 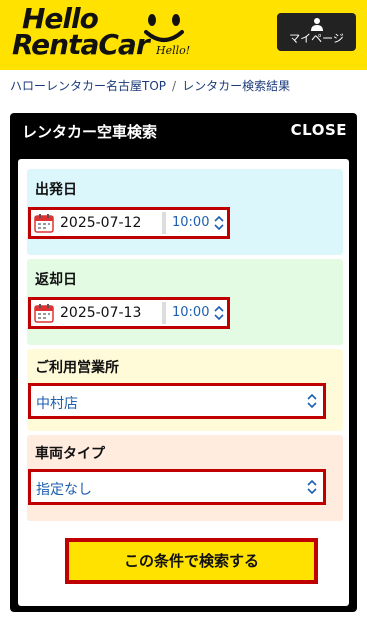 What do you see at coordinates (316, 24) in the screenshot?
I see `user-icon` at bounding box center [316, 24].